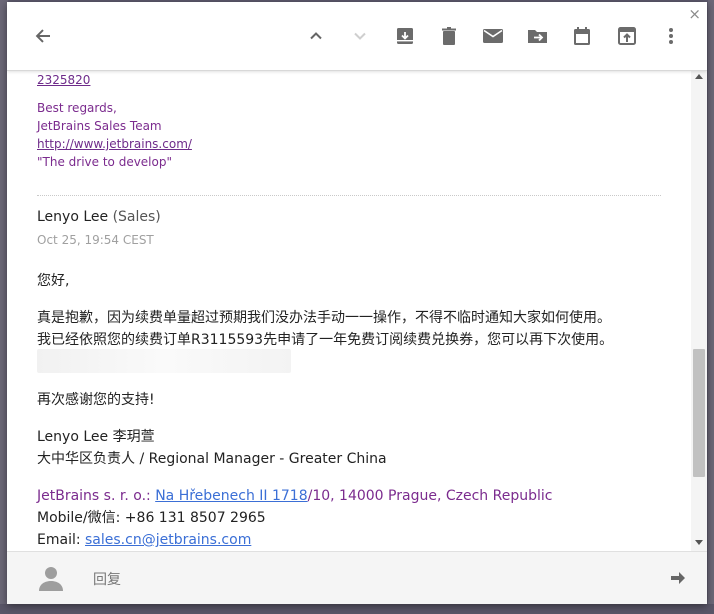 This screenshot has width=714, height=614. What do you see at coordinates (107, 579) in the screenshot?
I see `reply-input: 回复` at bounding box center [107, 579].